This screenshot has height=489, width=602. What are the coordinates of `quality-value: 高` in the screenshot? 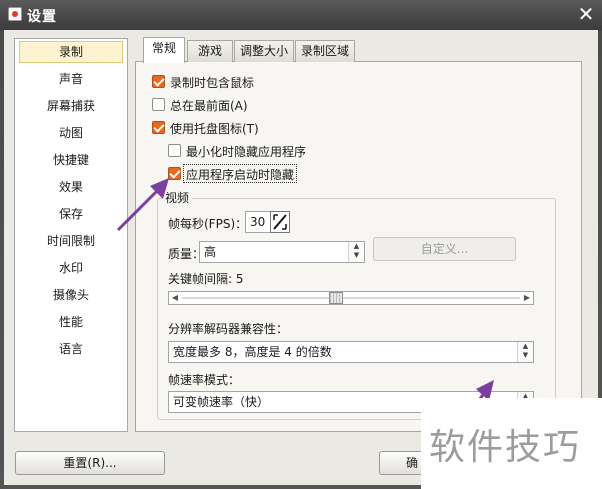 It's located at (210, 252).